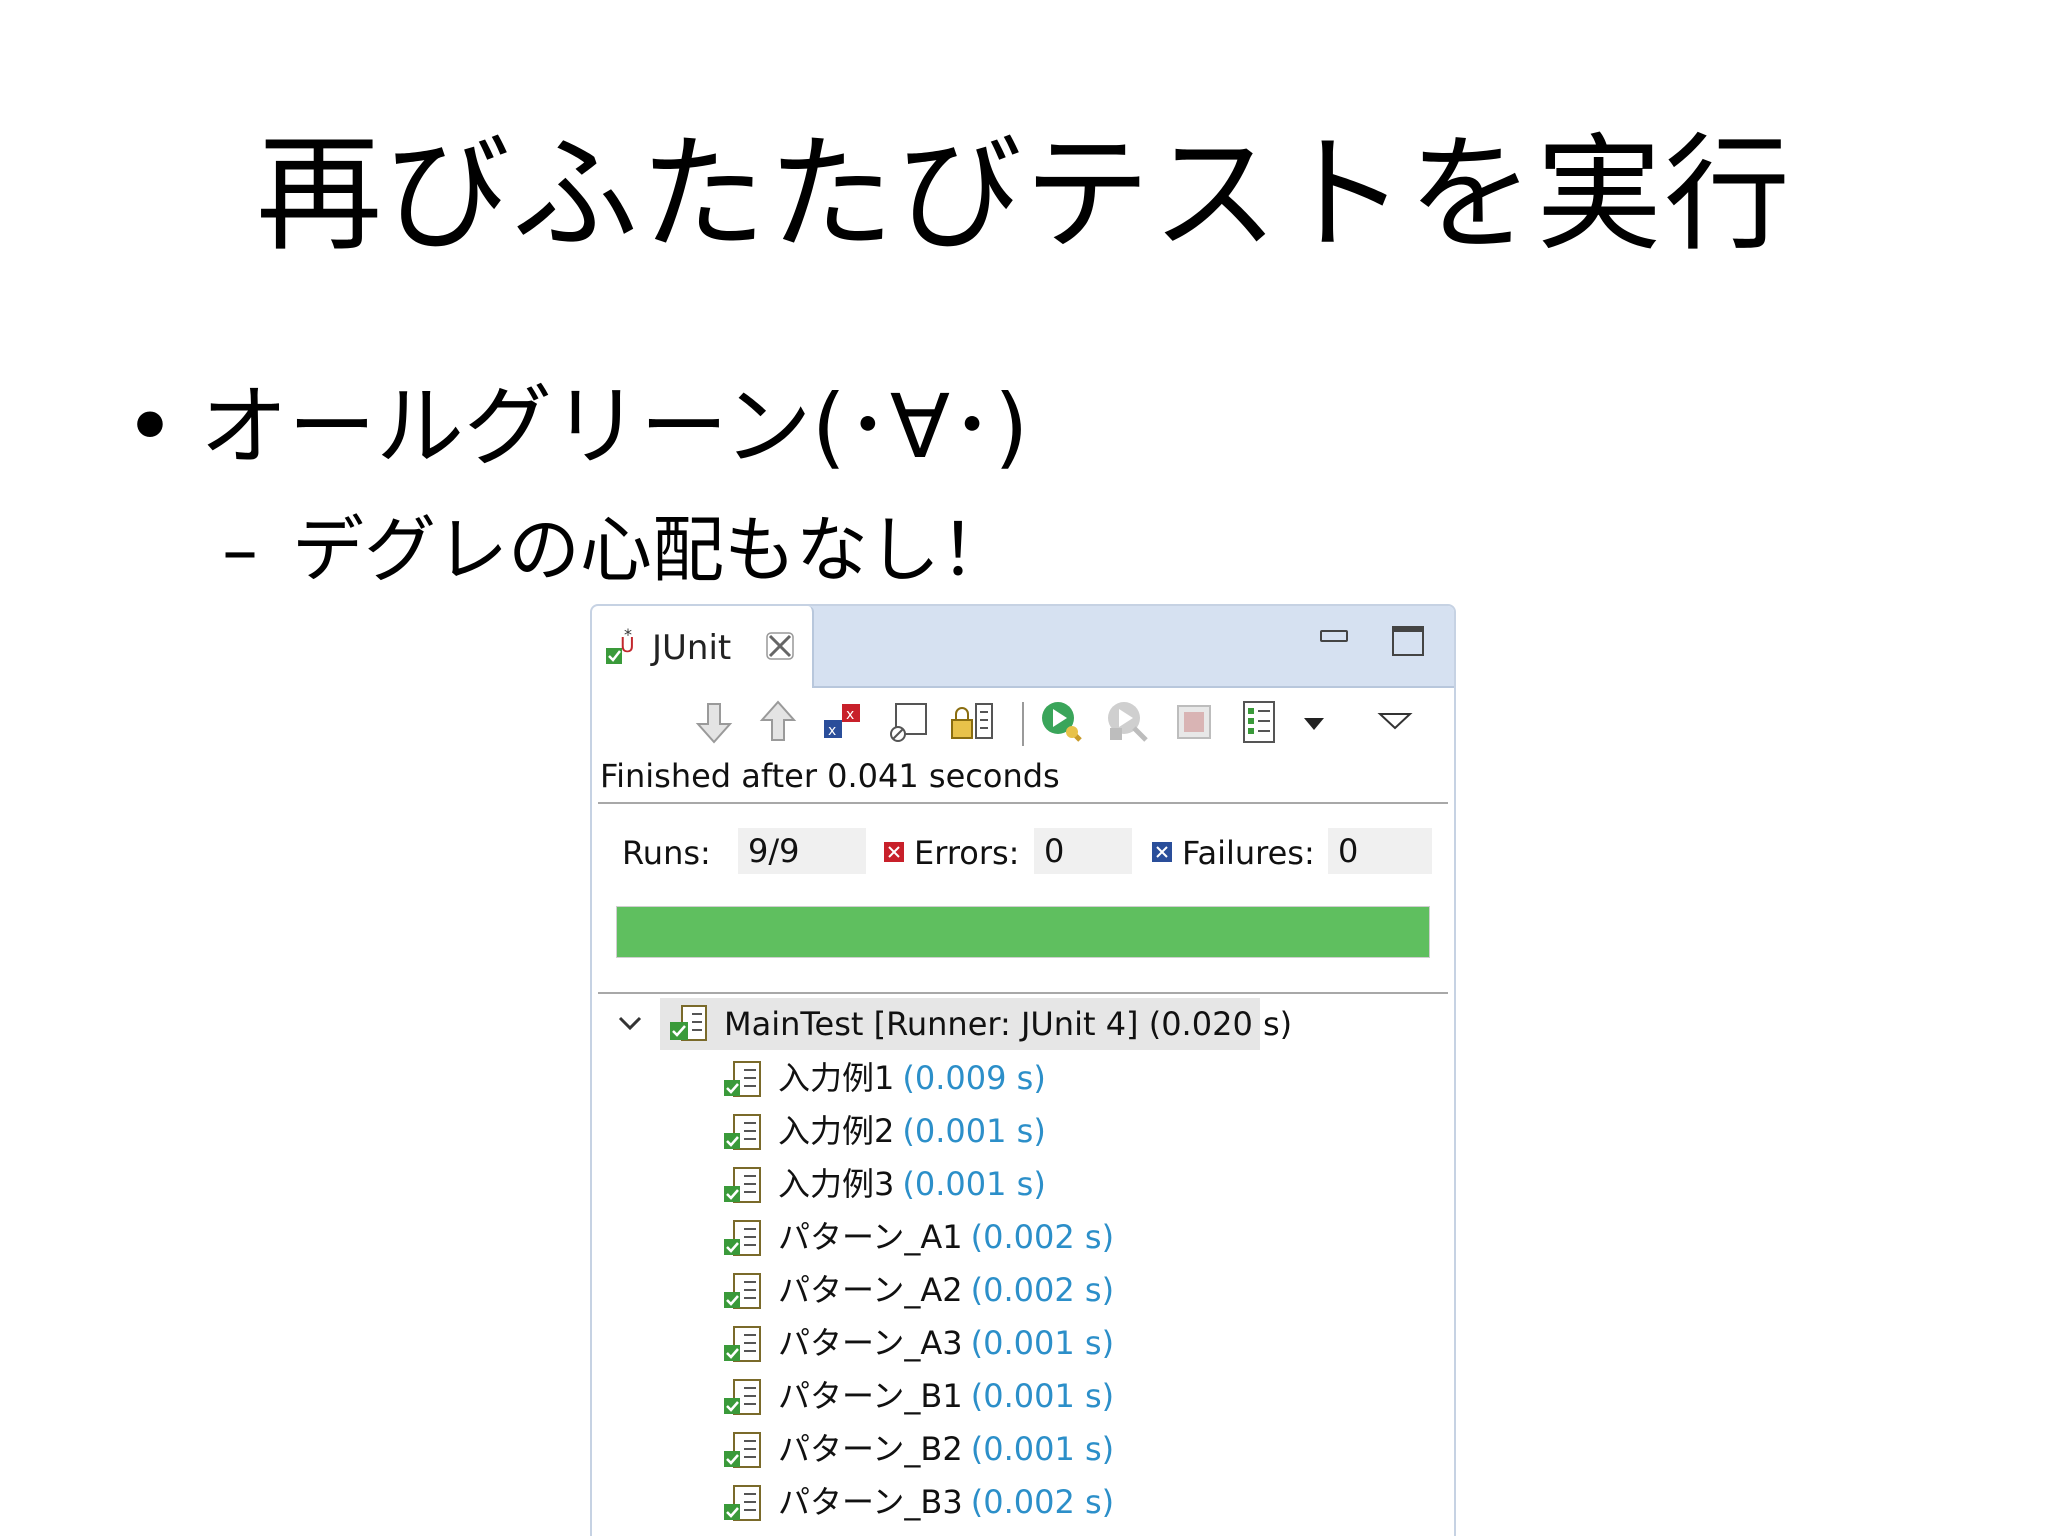 Image resolution: width=2048 pixels, height=1536 pixels. What do you see at coordinates (692, 648) in the screenshot?
I see `tab-label: JUnit` at bounding box center [692, 648].